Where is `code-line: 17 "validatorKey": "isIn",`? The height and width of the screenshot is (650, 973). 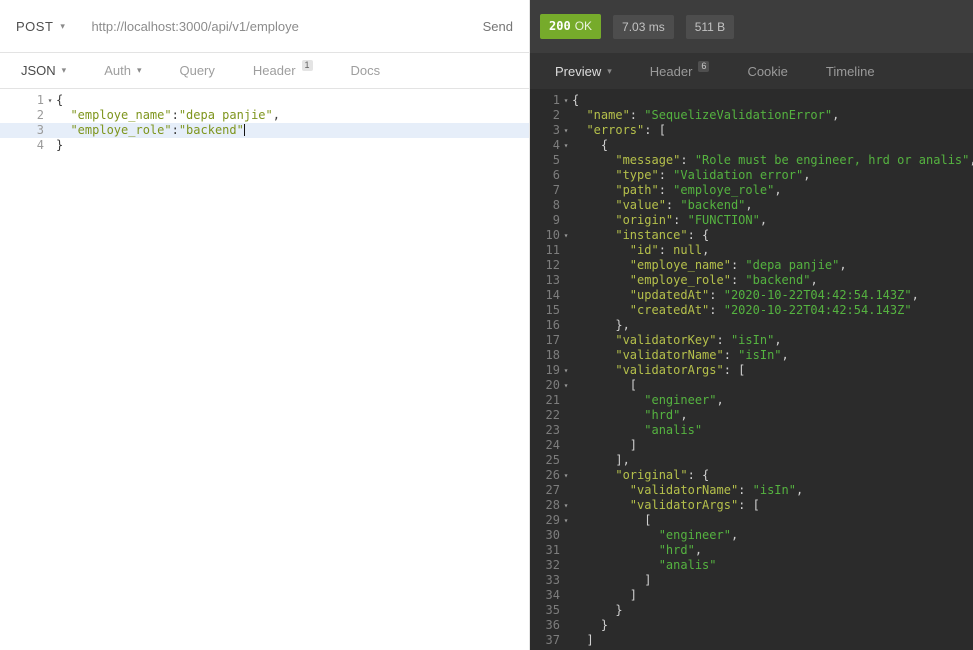 code-line: 17 "validatorKey": "isIn", is located at coordinates (751, 340).